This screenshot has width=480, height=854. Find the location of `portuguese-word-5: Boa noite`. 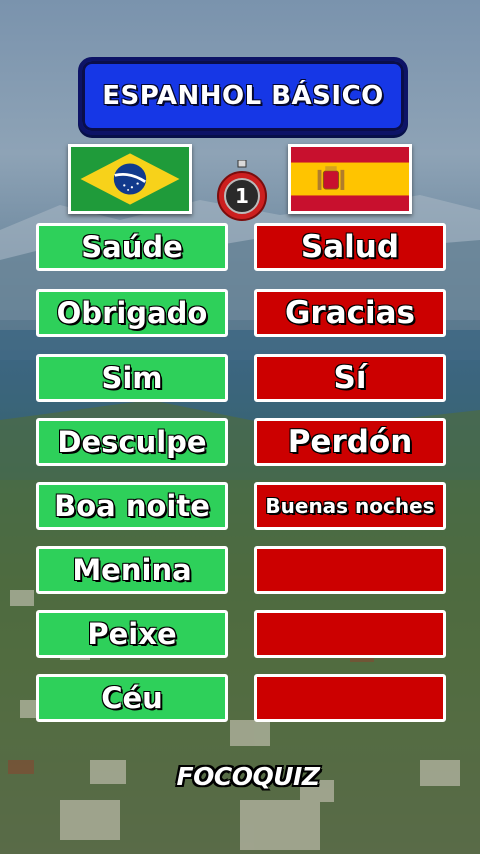

portuguese-word-5: Boa noite is located at coordinates (132, 506).